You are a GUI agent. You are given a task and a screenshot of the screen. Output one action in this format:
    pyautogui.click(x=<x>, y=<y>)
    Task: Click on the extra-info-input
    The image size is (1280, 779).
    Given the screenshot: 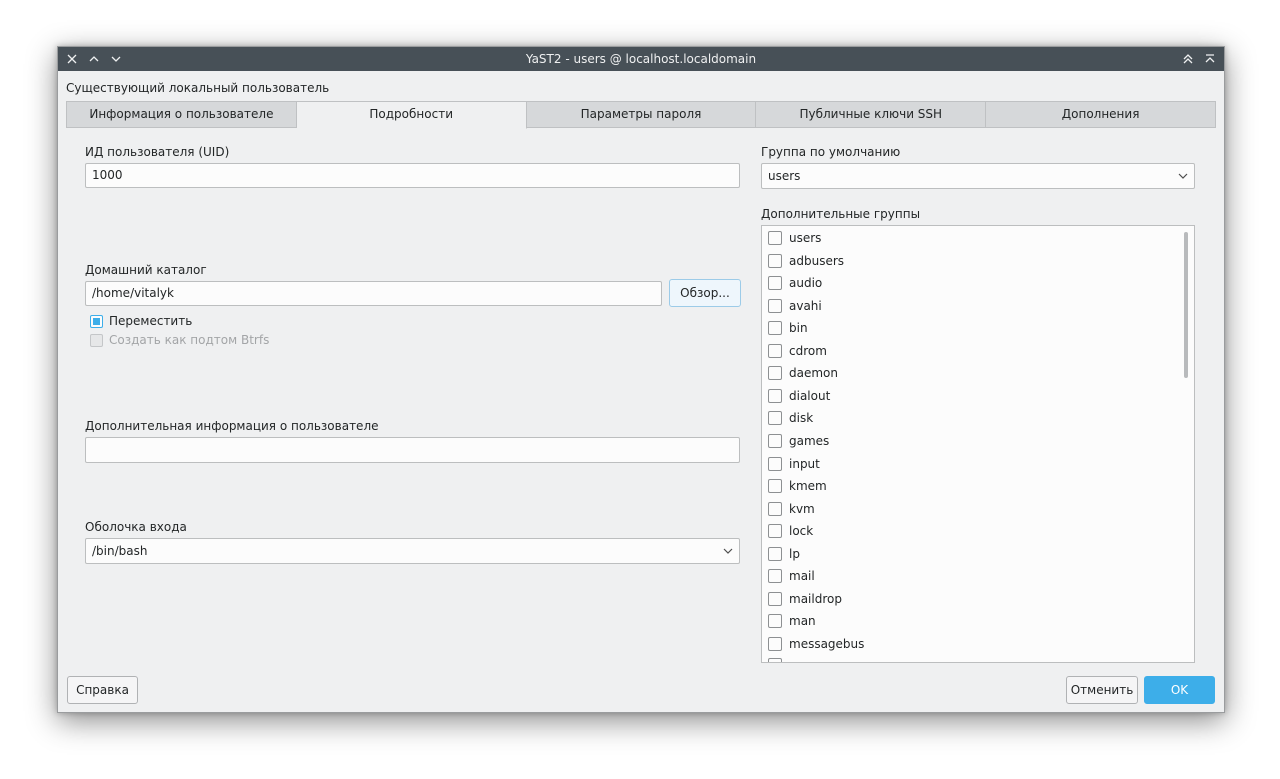 What is the action you would take?
    pyautogui.click(x=412, y=450)
    